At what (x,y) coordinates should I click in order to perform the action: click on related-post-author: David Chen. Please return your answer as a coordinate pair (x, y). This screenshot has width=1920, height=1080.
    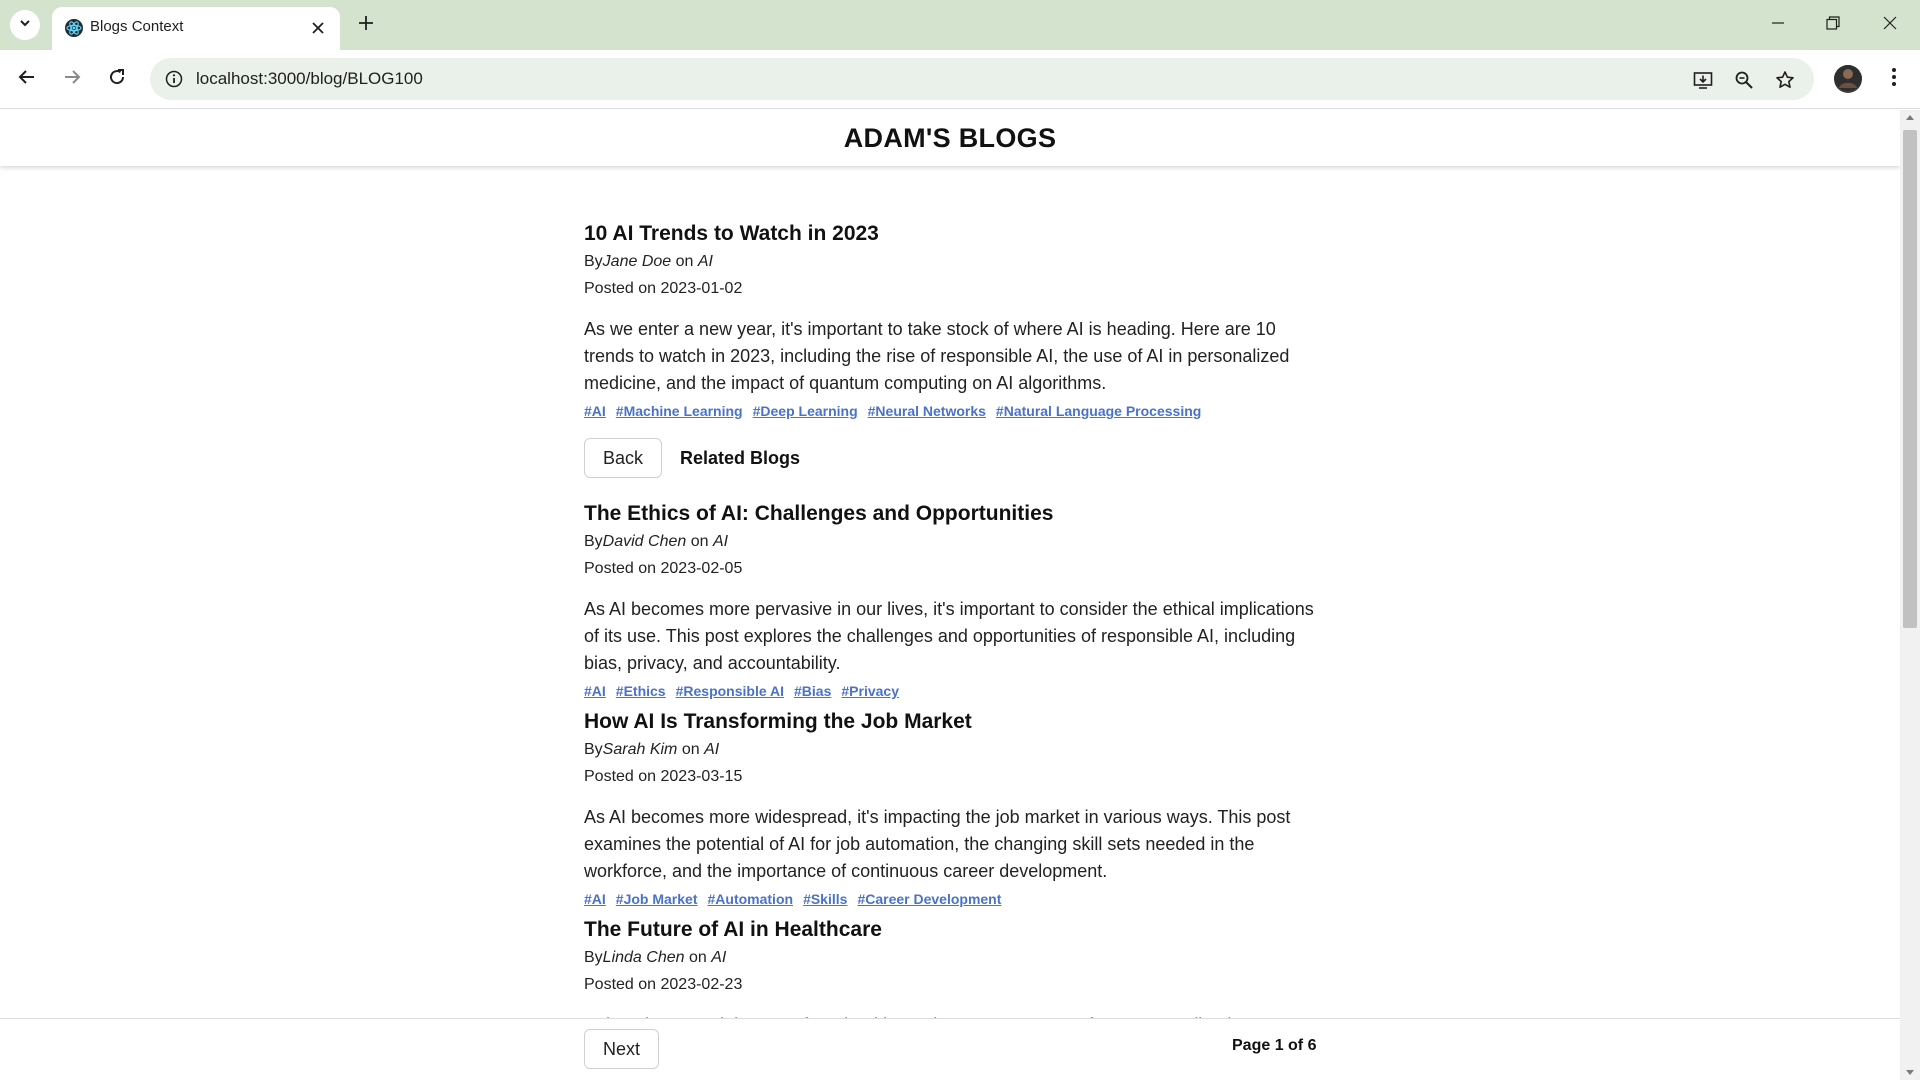
    Looking at the image, I should click on (644, 541).